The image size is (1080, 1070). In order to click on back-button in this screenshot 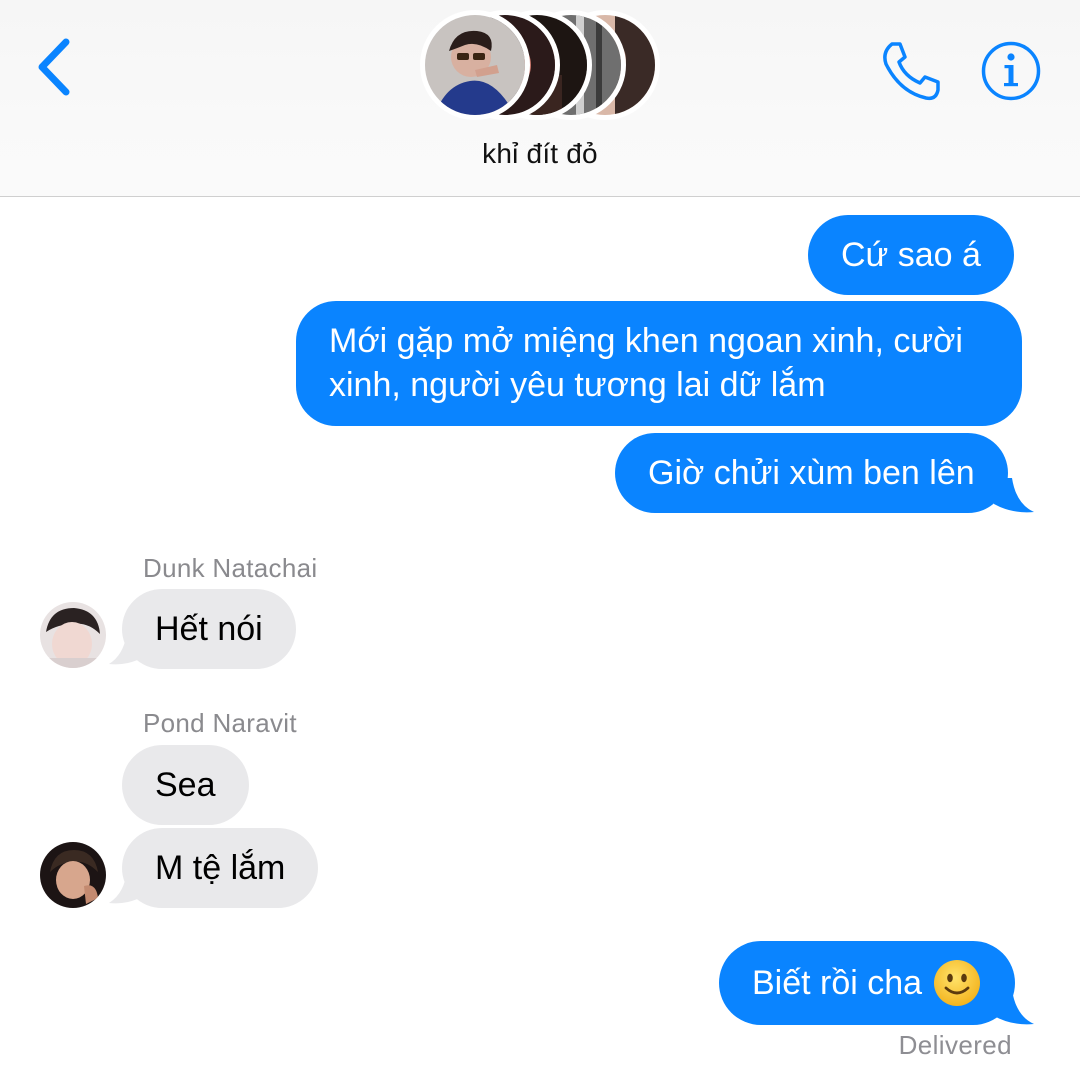, I will do `click(55, 67)`.